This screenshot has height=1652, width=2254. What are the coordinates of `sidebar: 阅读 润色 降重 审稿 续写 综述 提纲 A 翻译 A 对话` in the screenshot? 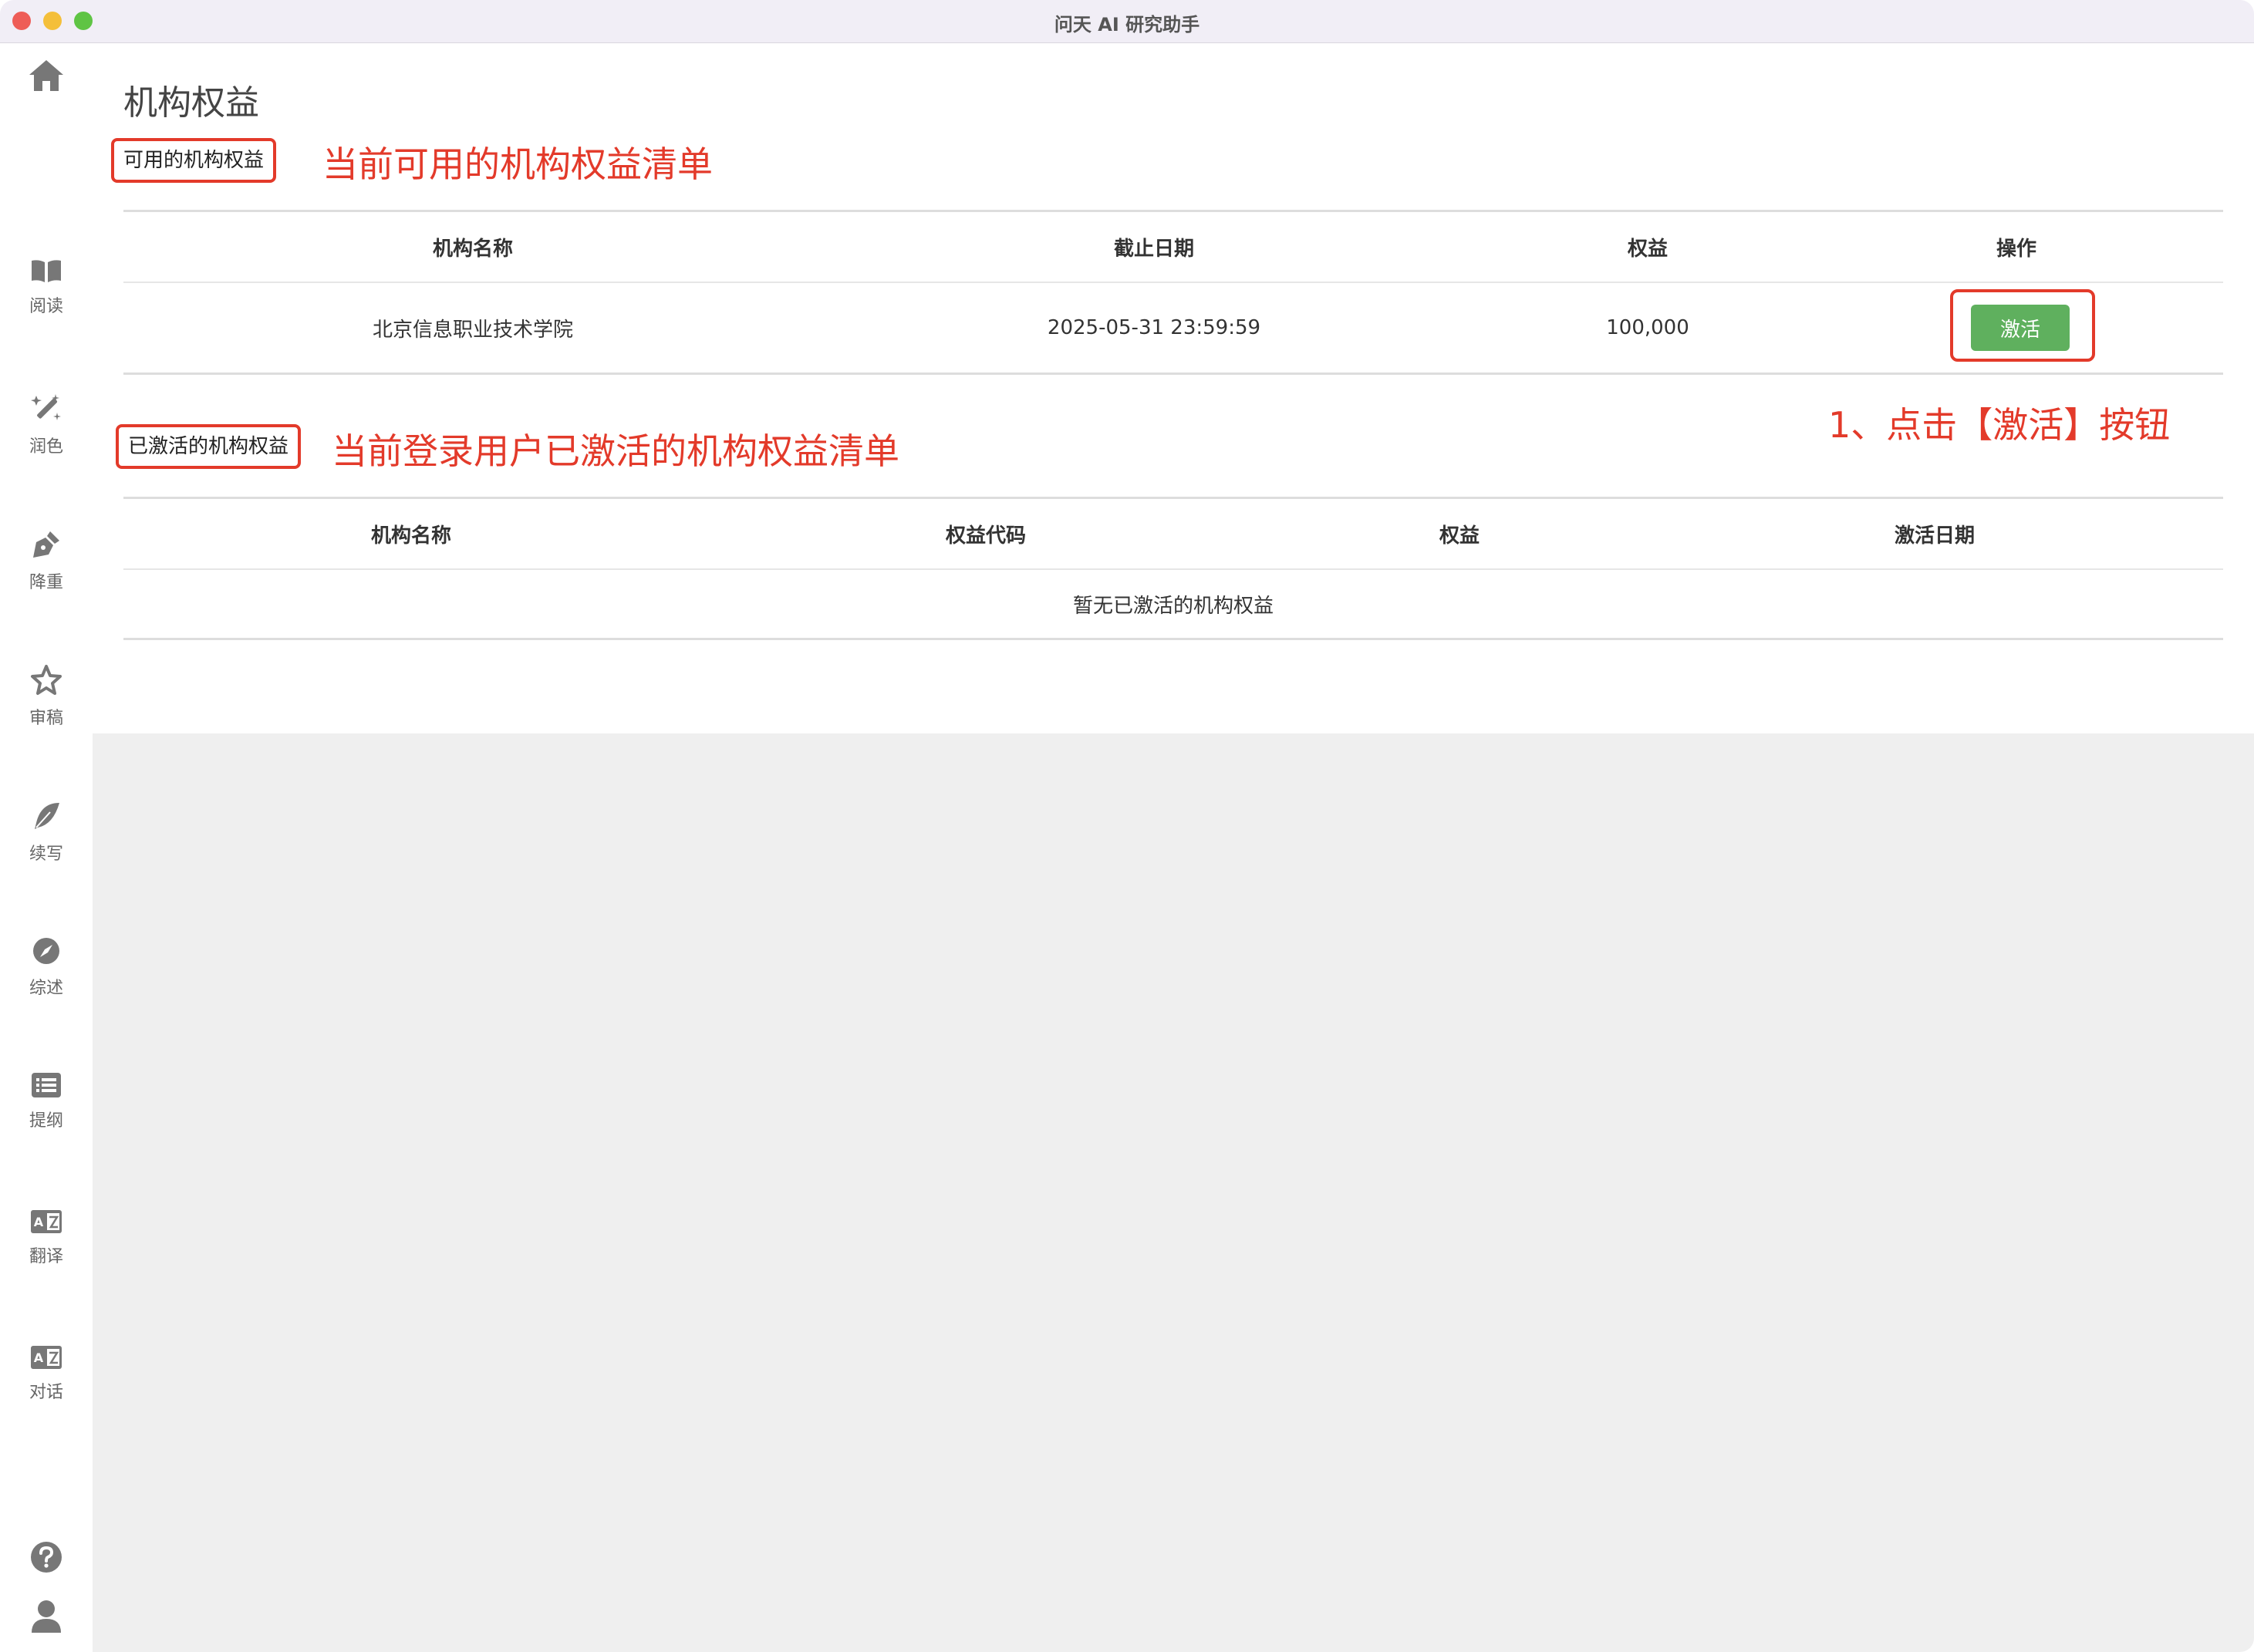 It's located at (46, 848).